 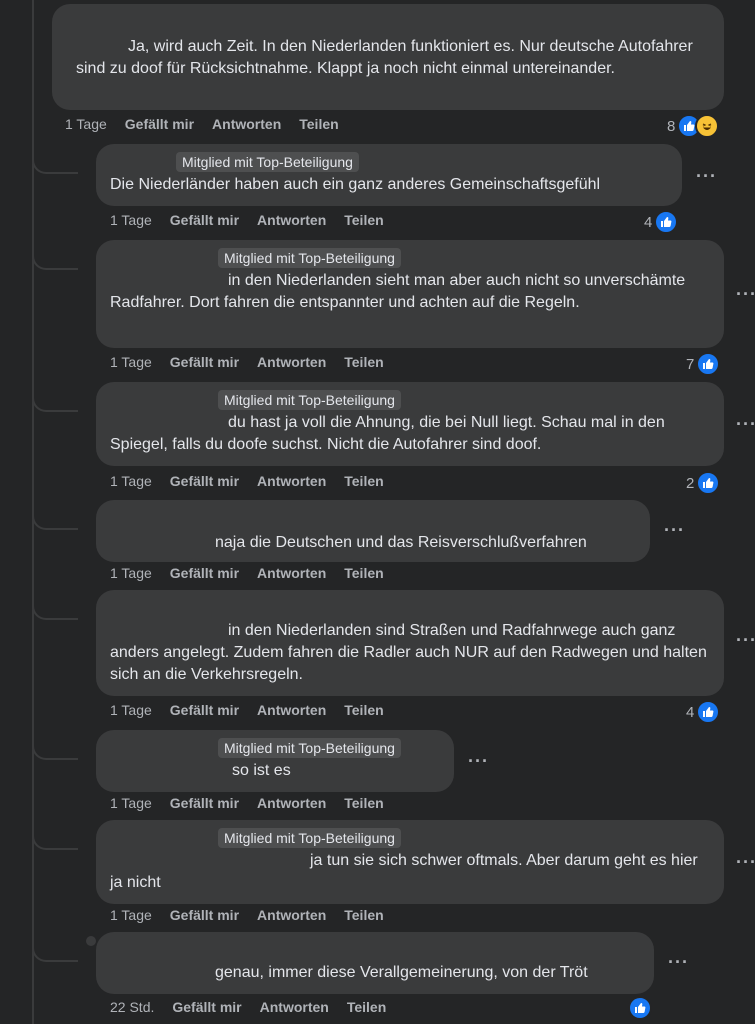 I want to click on reactions, so click(x=640, y=1008).